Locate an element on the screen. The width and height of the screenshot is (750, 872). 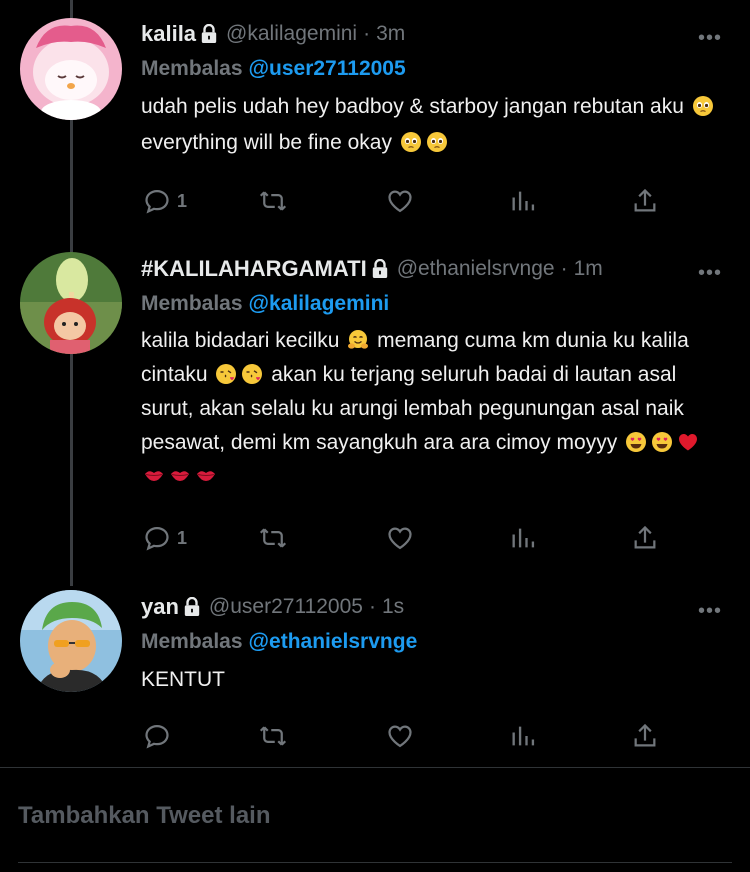
red-heart-emoji is located at coordinates (688, 442).